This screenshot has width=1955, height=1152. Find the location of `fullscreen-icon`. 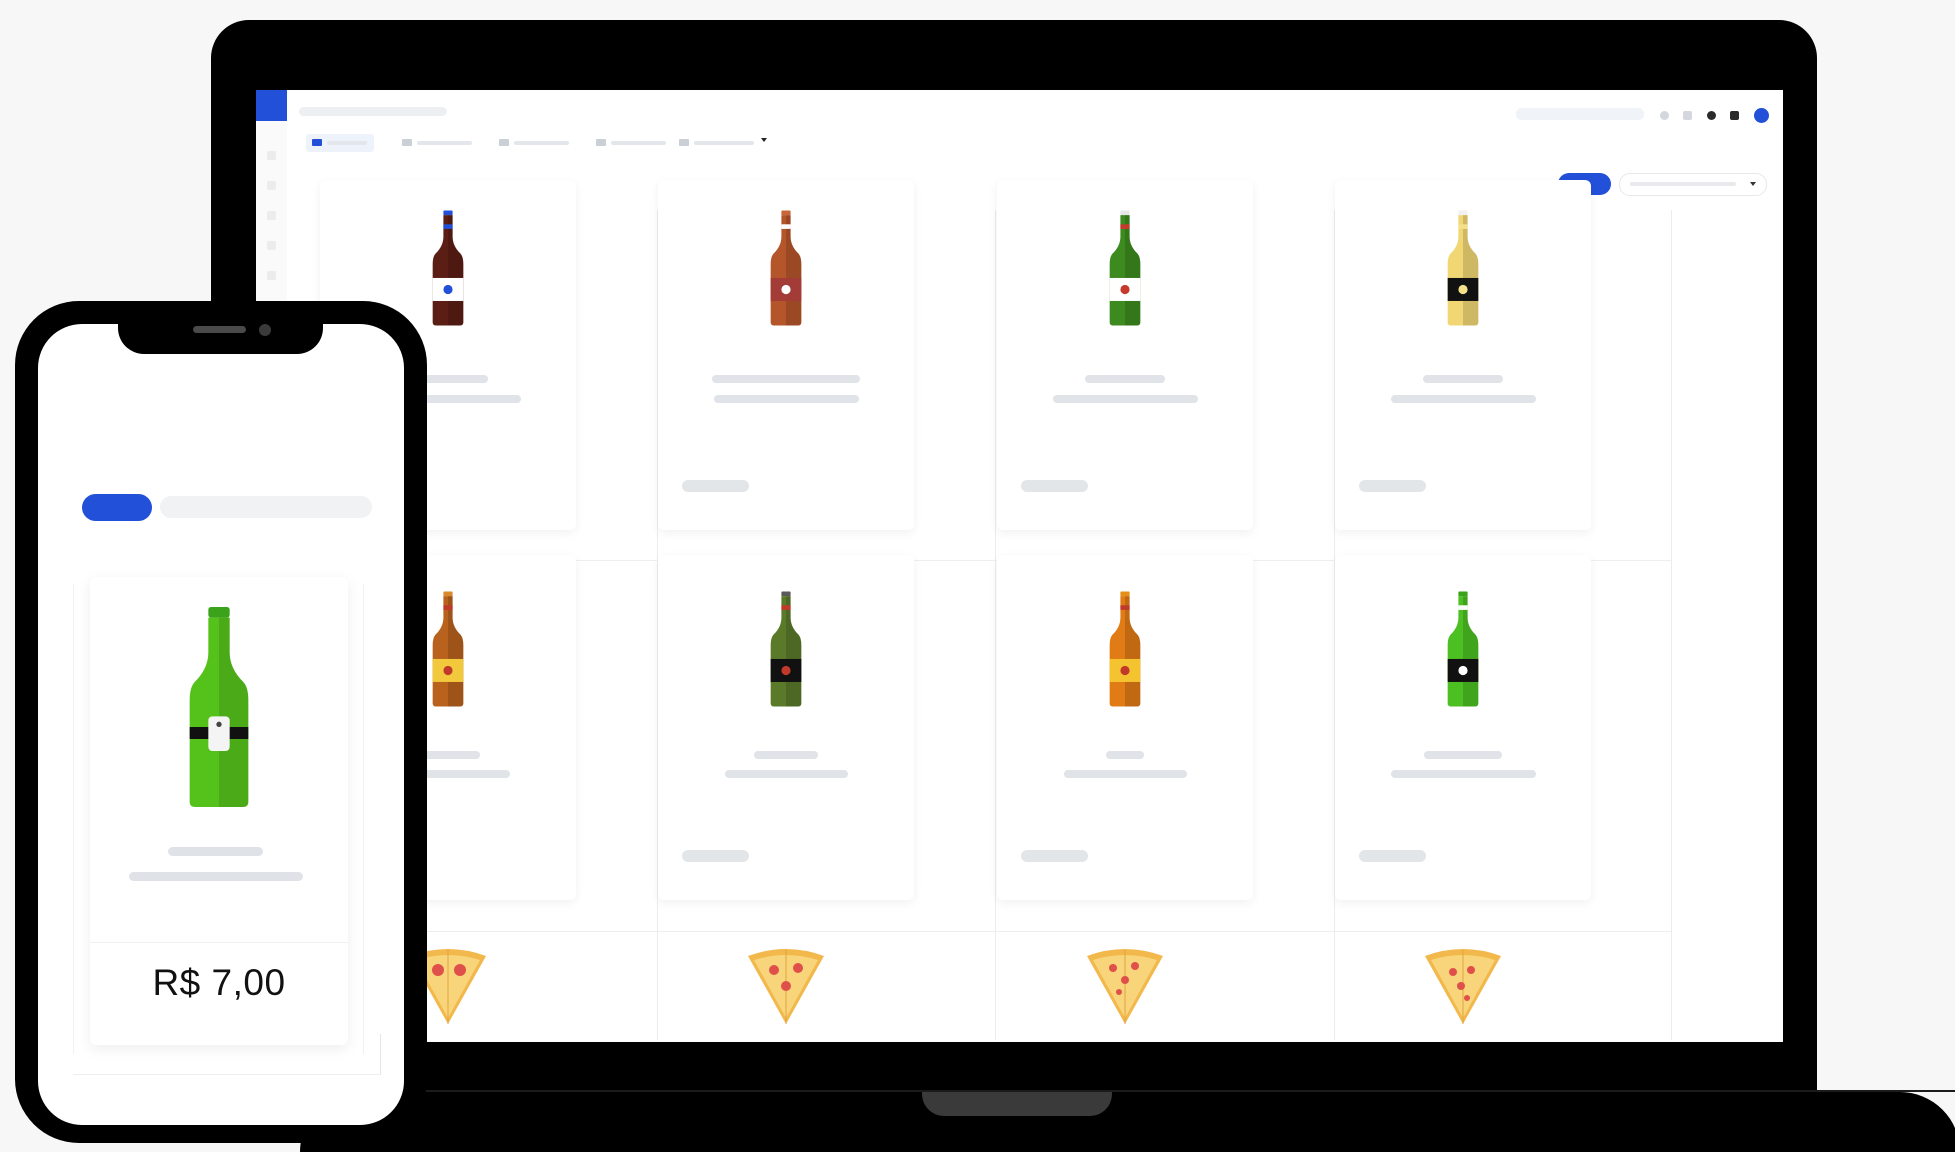

fullscreen-icon is located at coordinates (1734, 115).